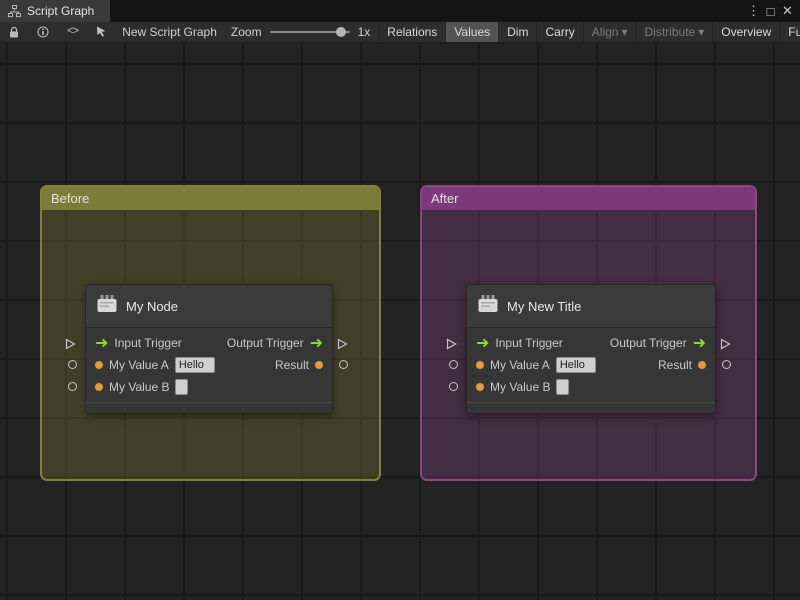 The image size is (800, 600). I want to click on maximize-icon: □, so click(770, 11).